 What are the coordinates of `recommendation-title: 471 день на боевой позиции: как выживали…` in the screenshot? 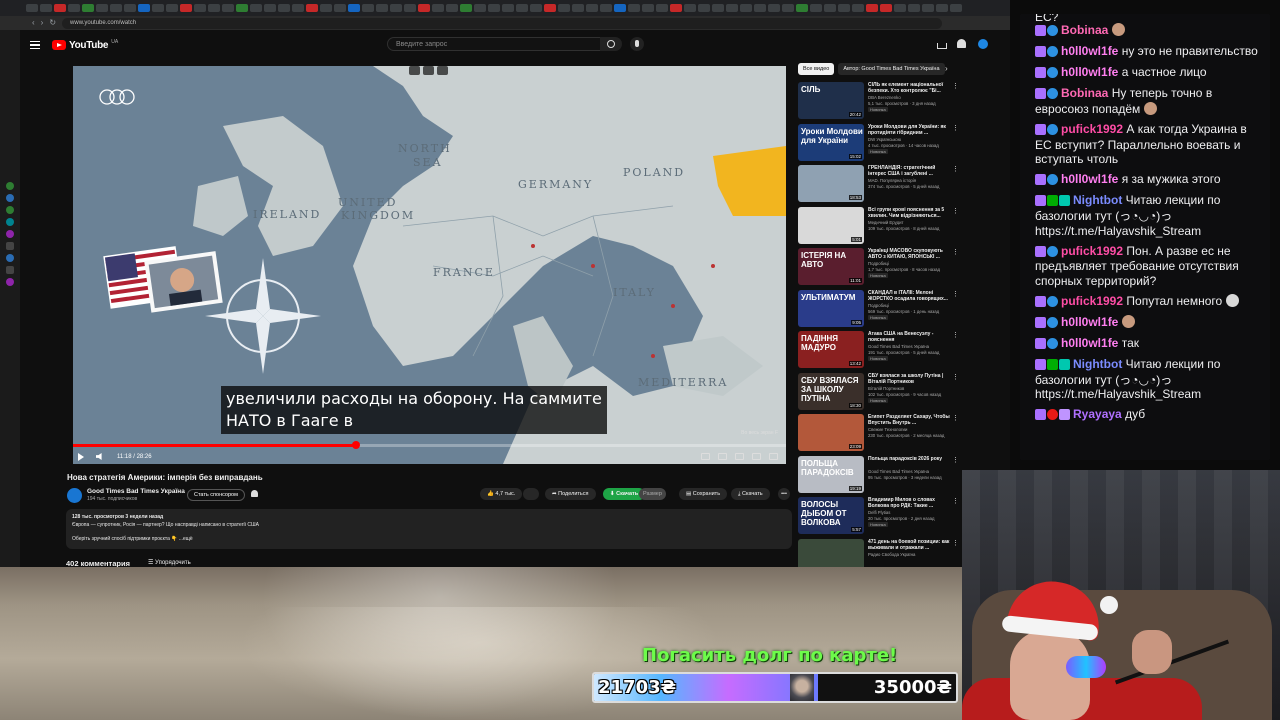 It's located at (910, 545).